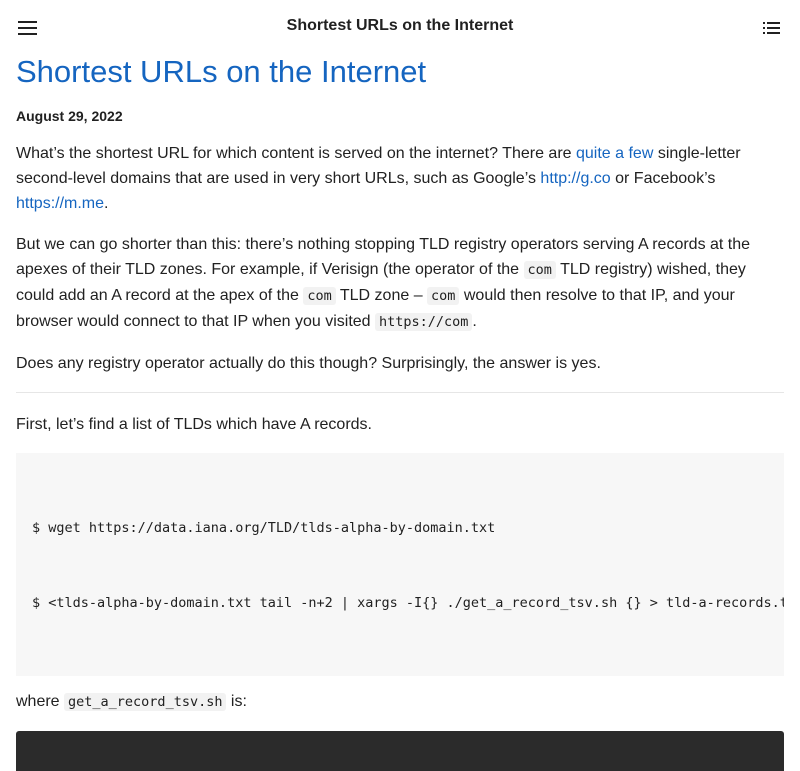  What do you see at coordinates (40, 701) in the screenshot?
I see `paragraph-text: where` at bounding box center [40, 701].